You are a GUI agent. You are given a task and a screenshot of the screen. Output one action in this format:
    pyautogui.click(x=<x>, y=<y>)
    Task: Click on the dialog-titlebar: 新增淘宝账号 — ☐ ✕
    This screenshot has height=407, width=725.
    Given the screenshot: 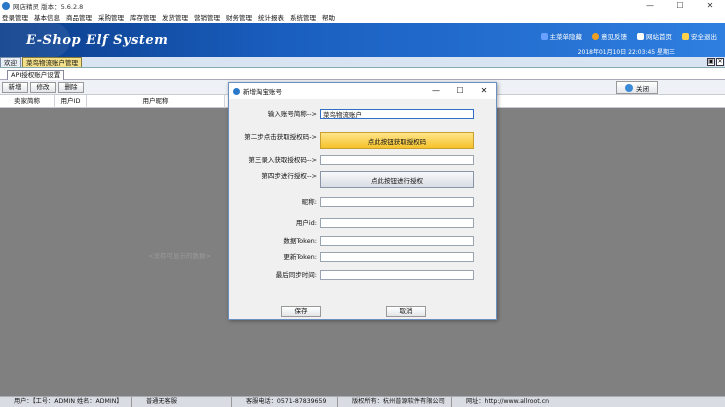 What is the action you would take?
    pyautogui.click(x=362, y=91)
    